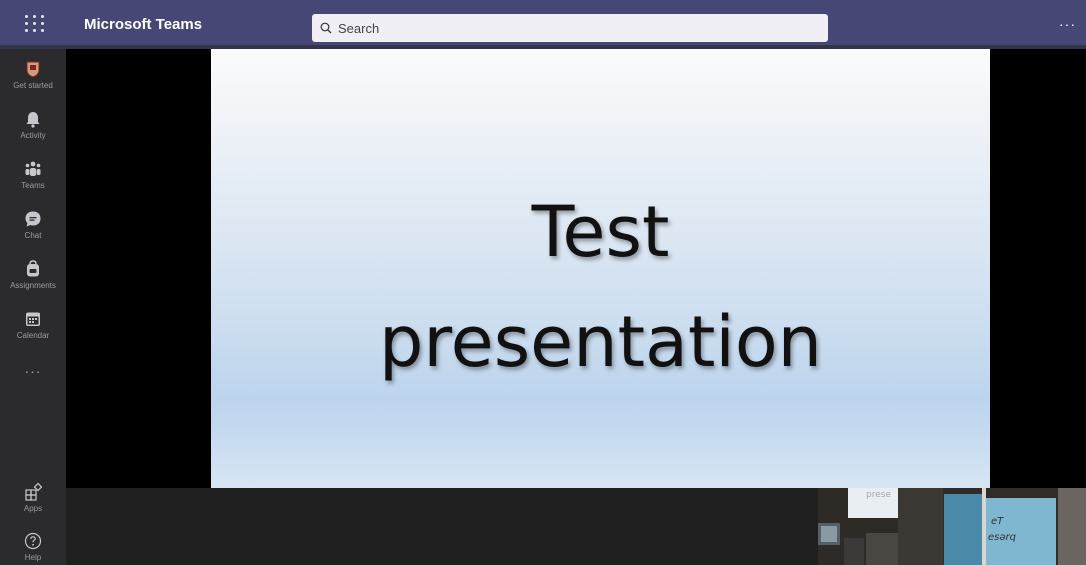 The image size is (1086, 565). I want to click on rail-item-get-started: Get started, so click(33, 74).